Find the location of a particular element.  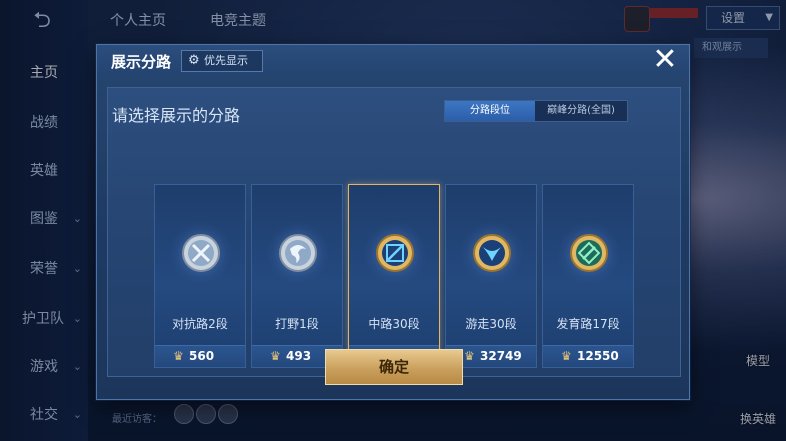

score-bar: ♛ 560 is located at coordinates (200, 356).